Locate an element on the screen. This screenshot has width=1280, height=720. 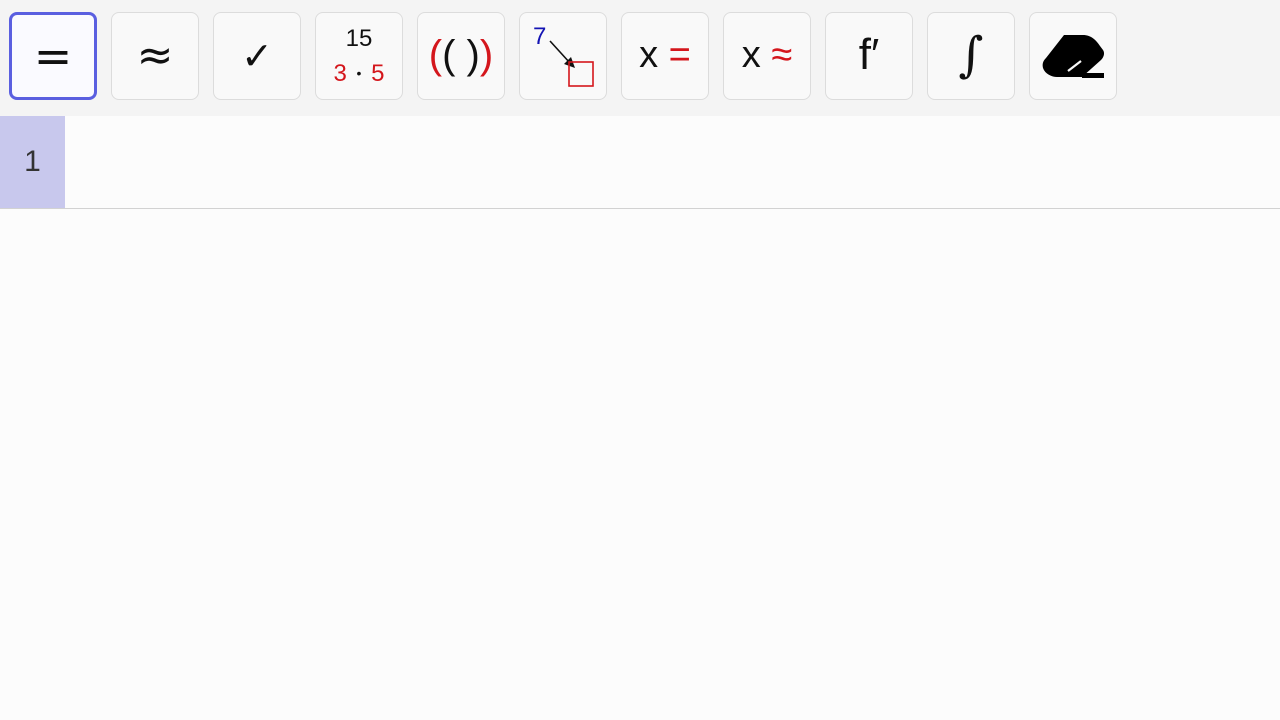
equals-icon: = is located at coordinates (53, 56).